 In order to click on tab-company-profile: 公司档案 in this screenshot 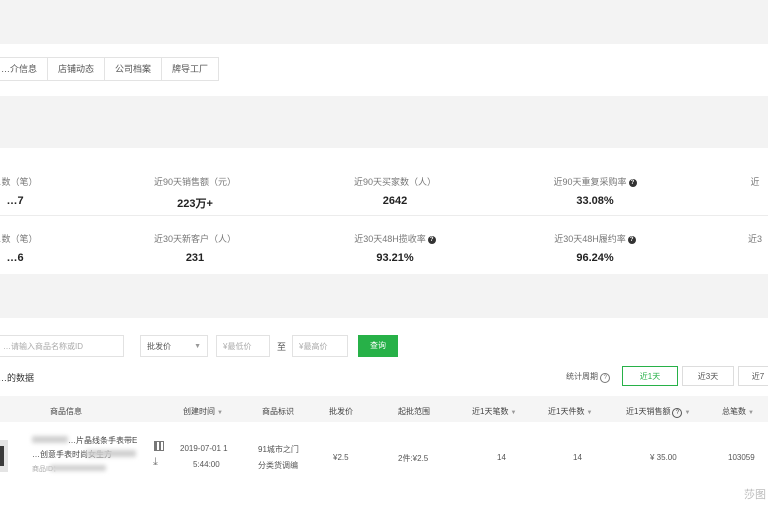, I will do `click(133, 69)`.